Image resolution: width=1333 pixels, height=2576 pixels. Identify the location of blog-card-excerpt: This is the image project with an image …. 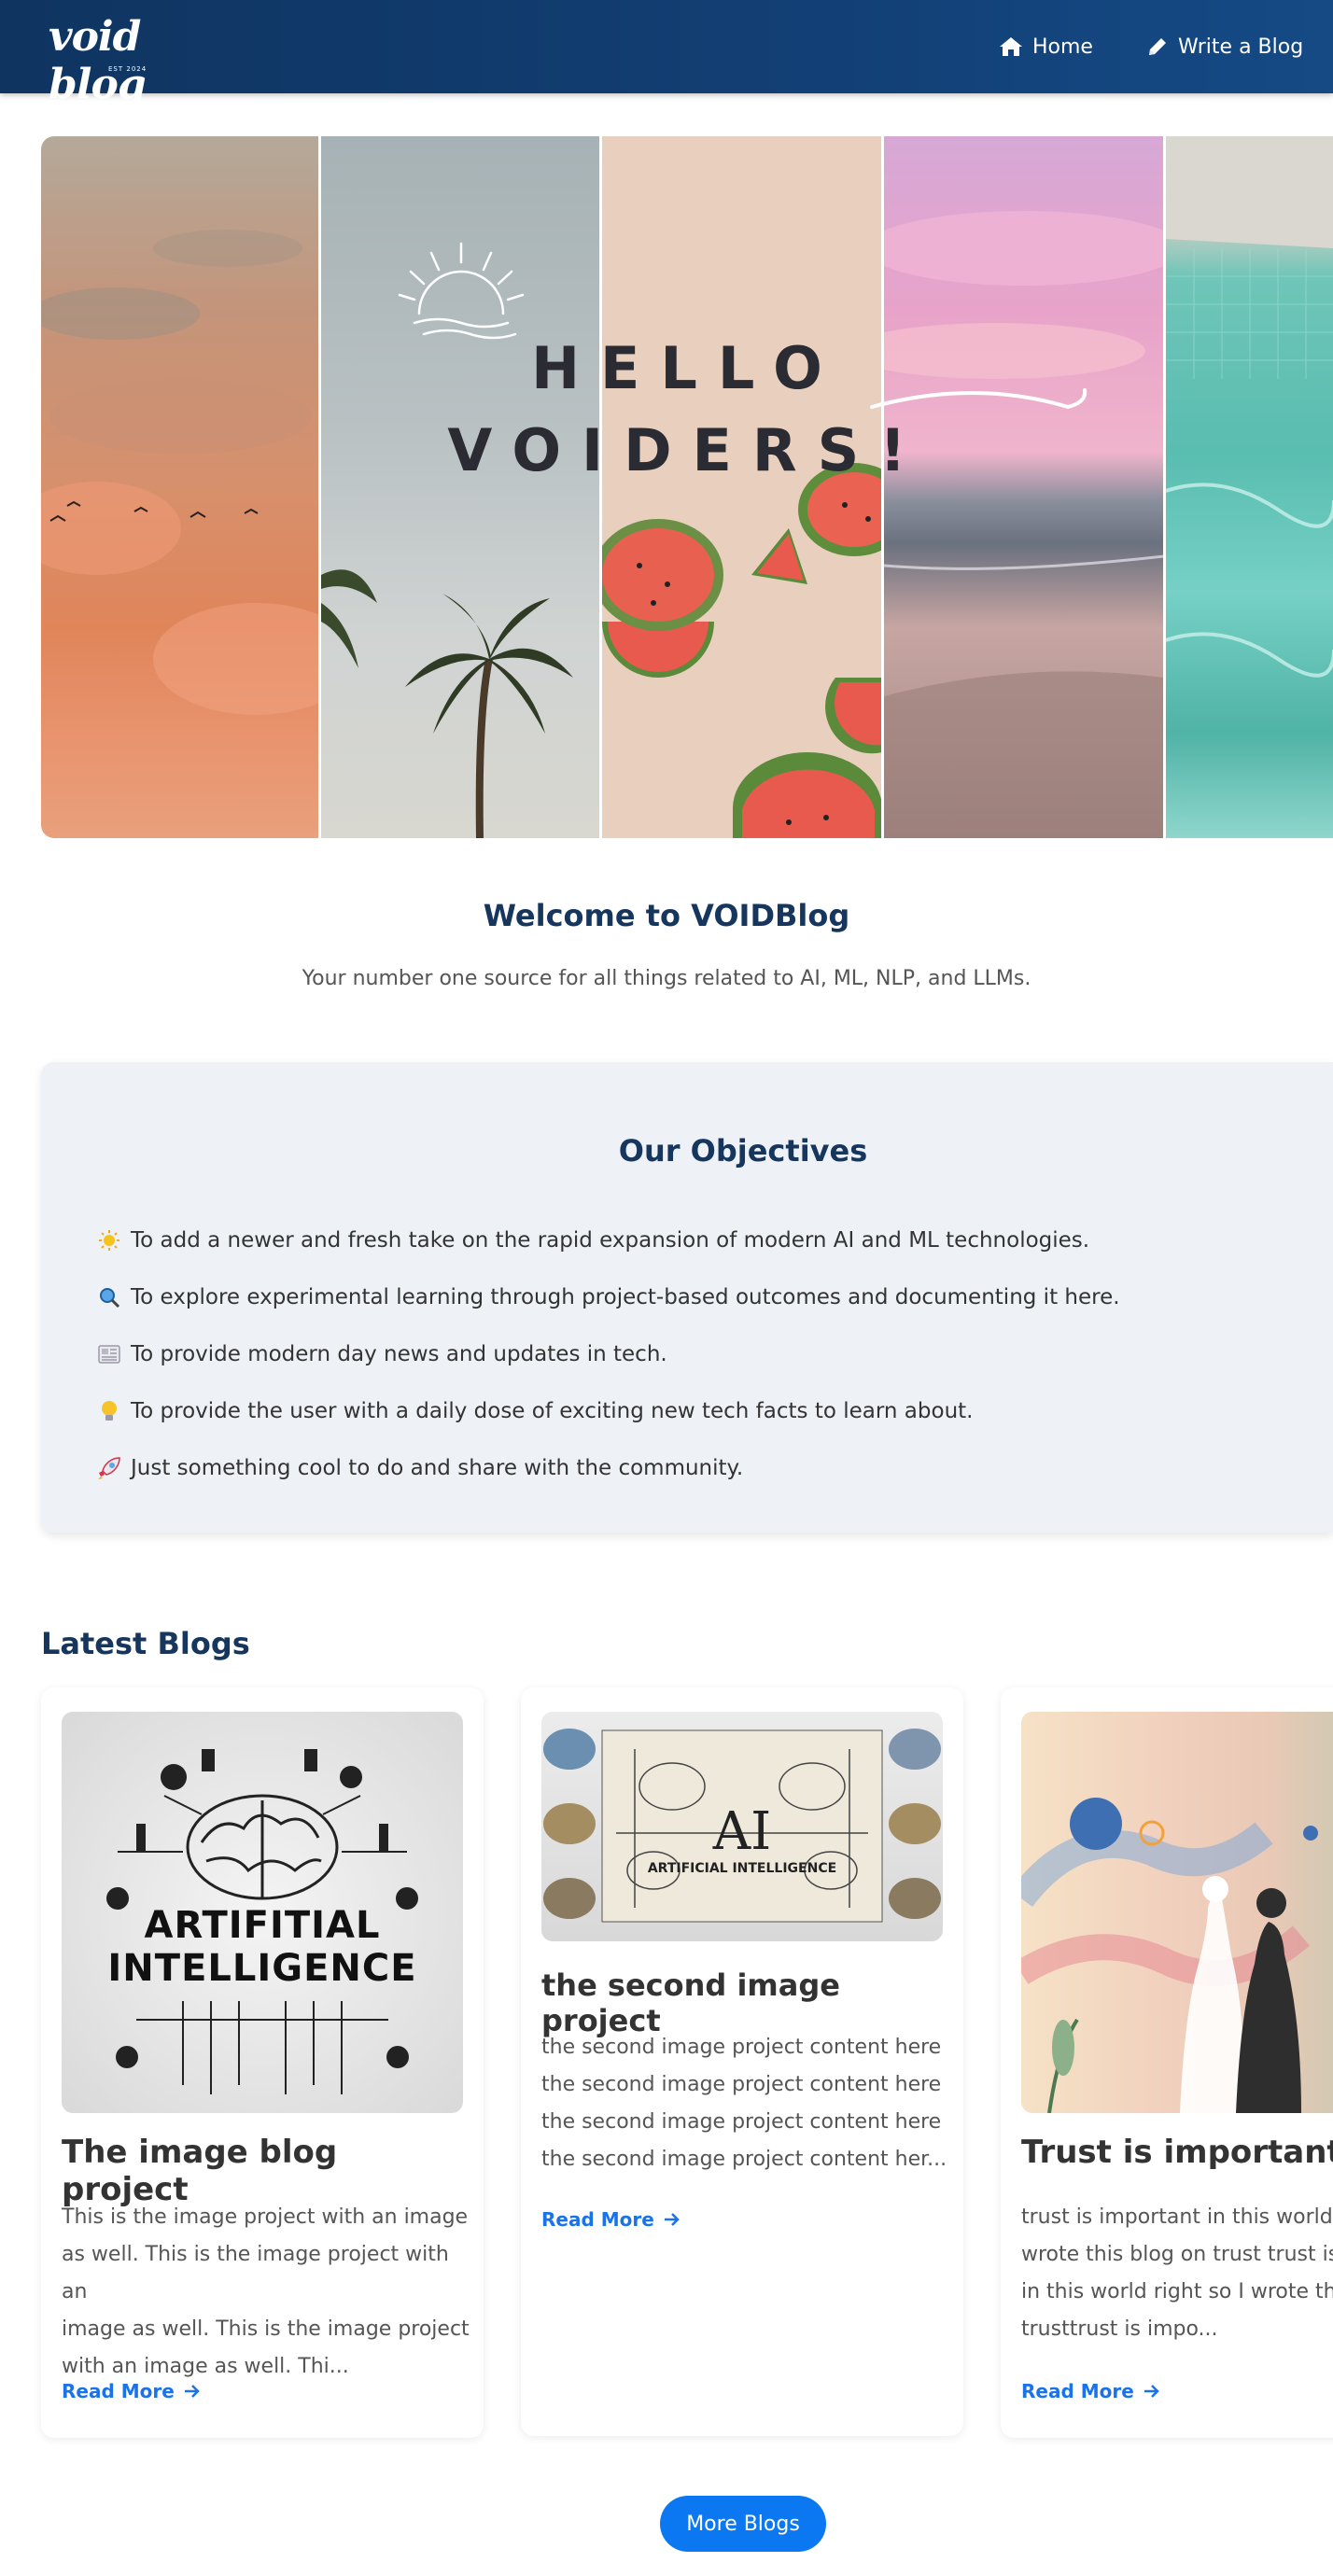
(267, 2292).